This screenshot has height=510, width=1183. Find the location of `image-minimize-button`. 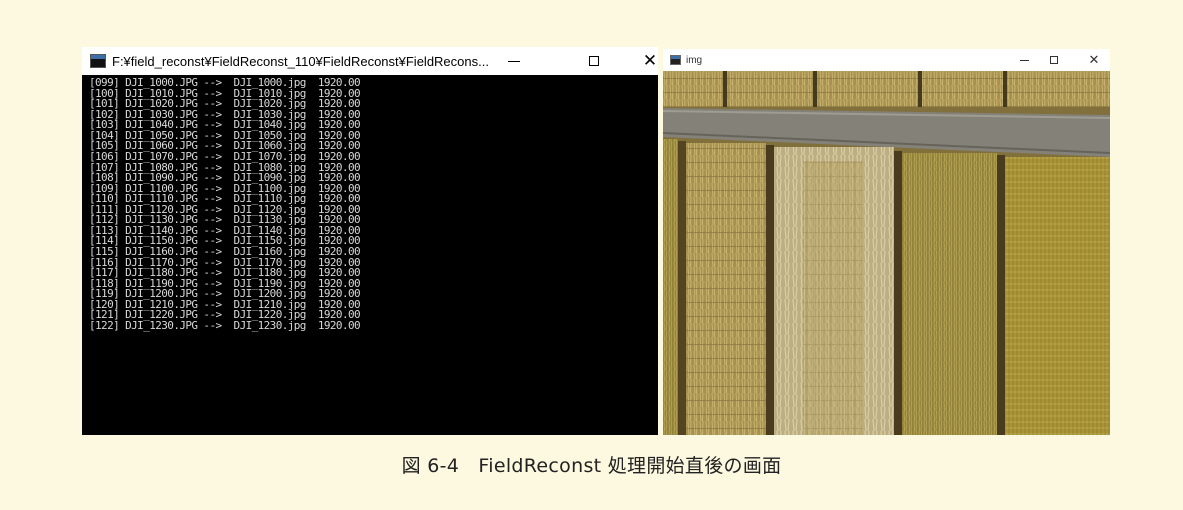

image-minimize-button is located at coordinates (1024, 60).